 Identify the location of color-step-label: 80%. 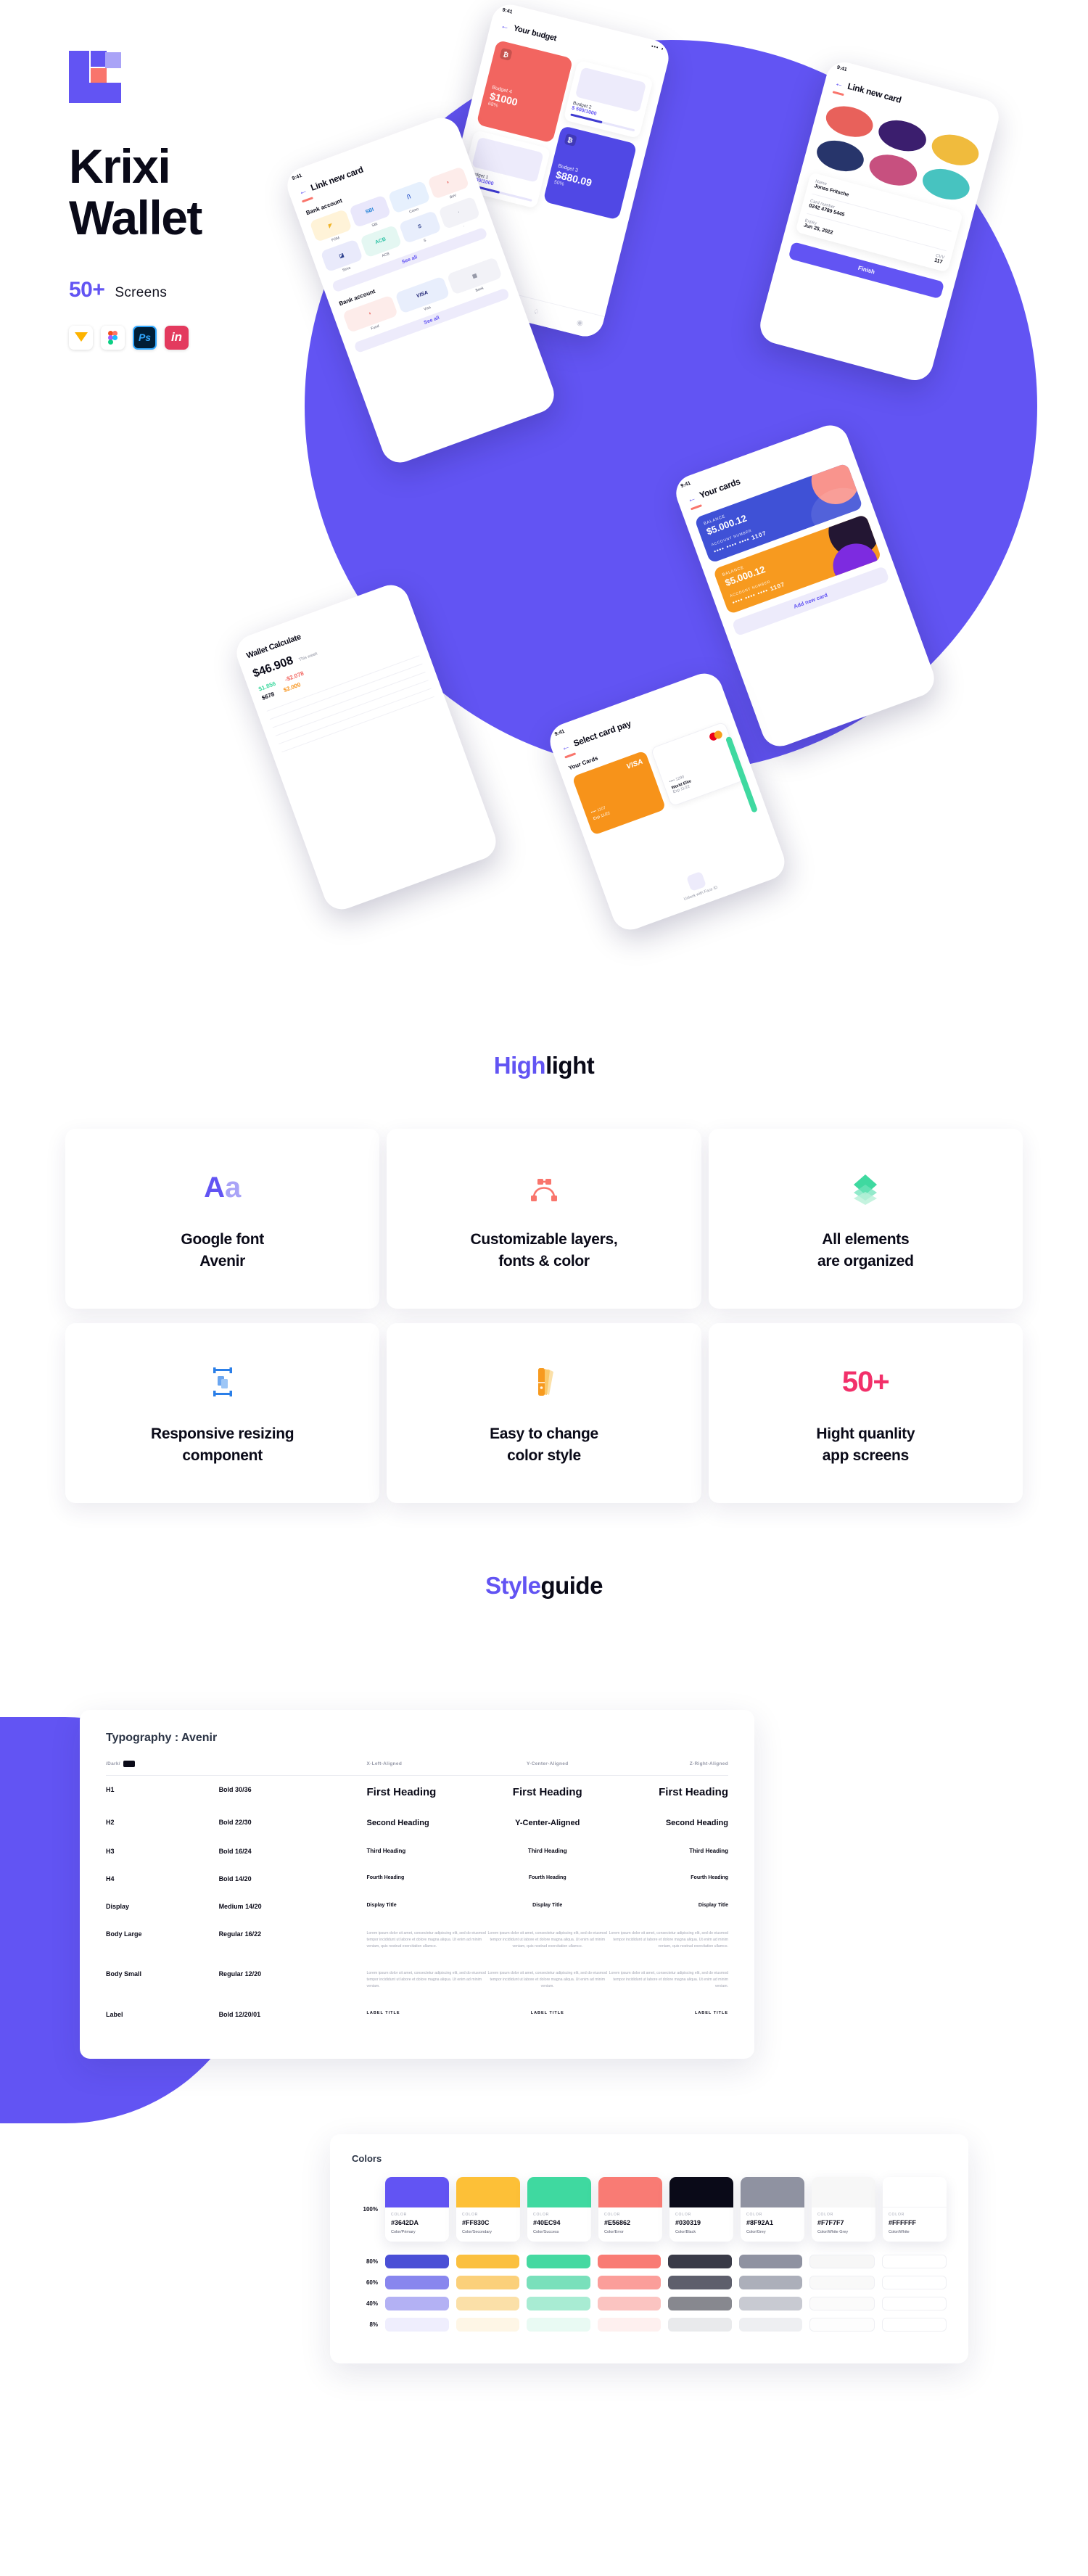
(372, 2261).